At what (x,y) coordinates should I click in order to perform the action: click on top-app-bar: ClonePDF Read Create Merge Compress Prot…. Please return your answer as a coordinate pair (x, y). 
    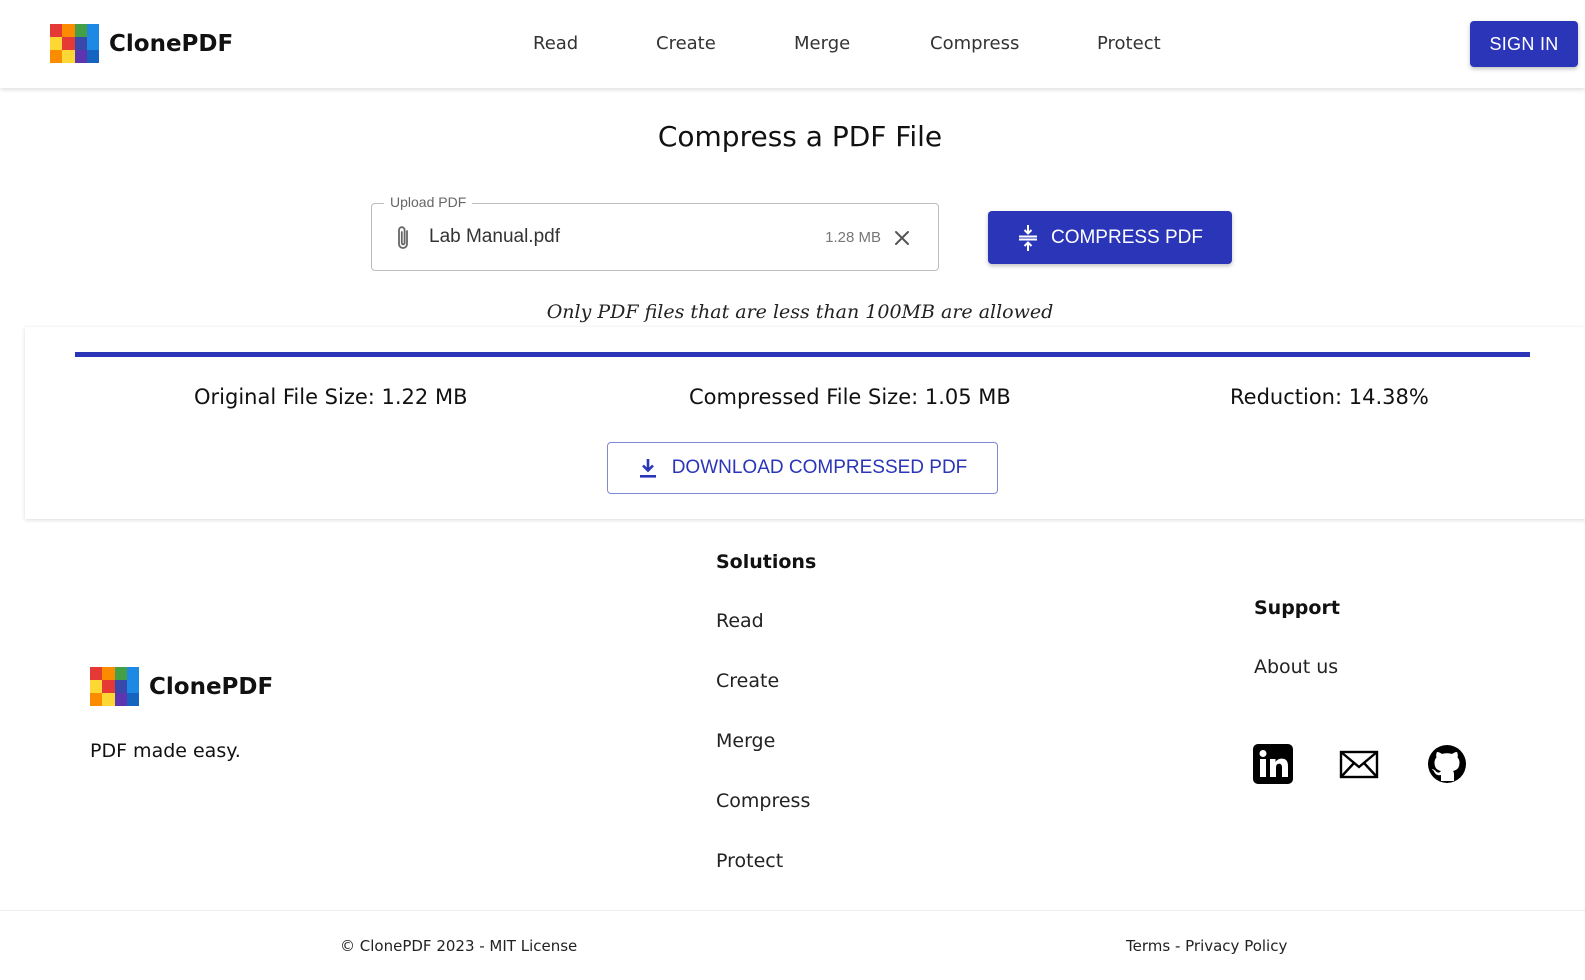
    Looking at the image, I should click on (792, 44).